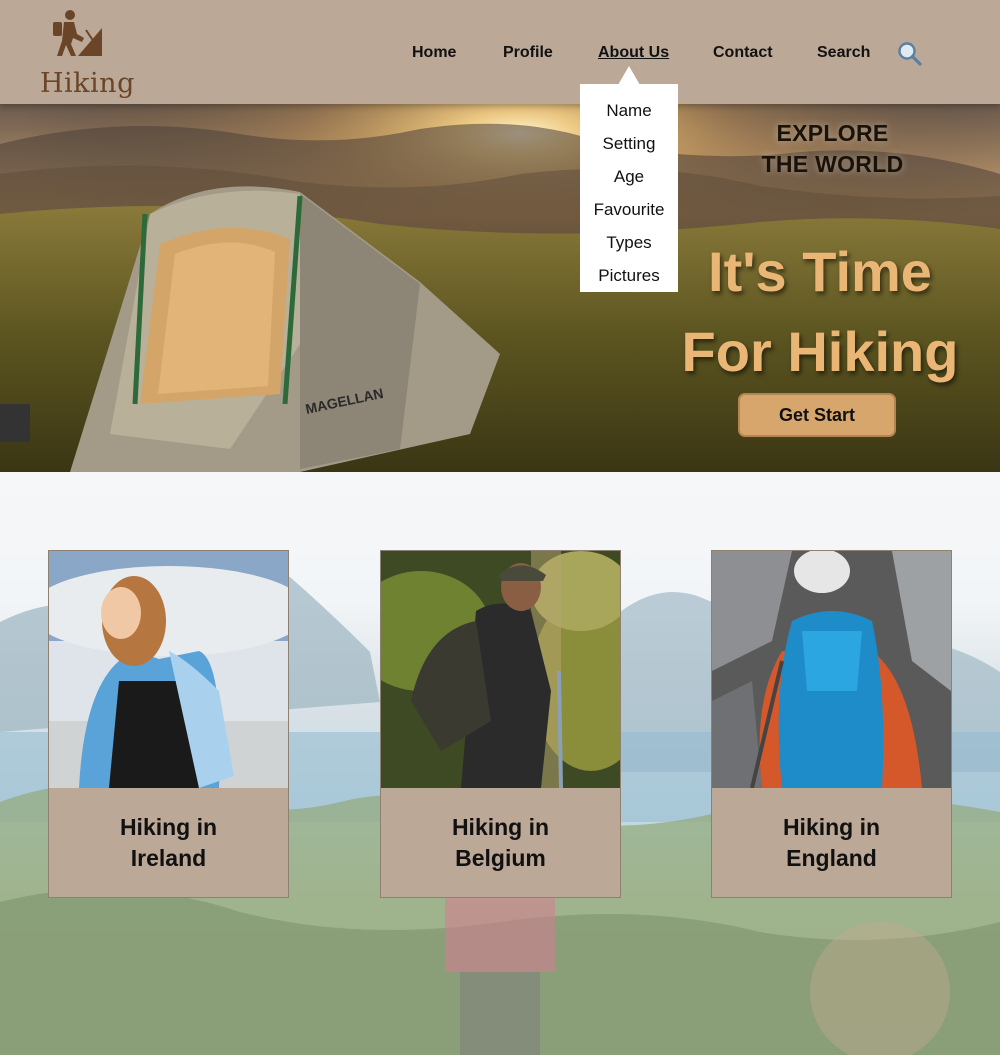 Image resolution: width=1000 pixels, height=1055 pixels. I want to click on man-hiker-photo, so click(500, 669).